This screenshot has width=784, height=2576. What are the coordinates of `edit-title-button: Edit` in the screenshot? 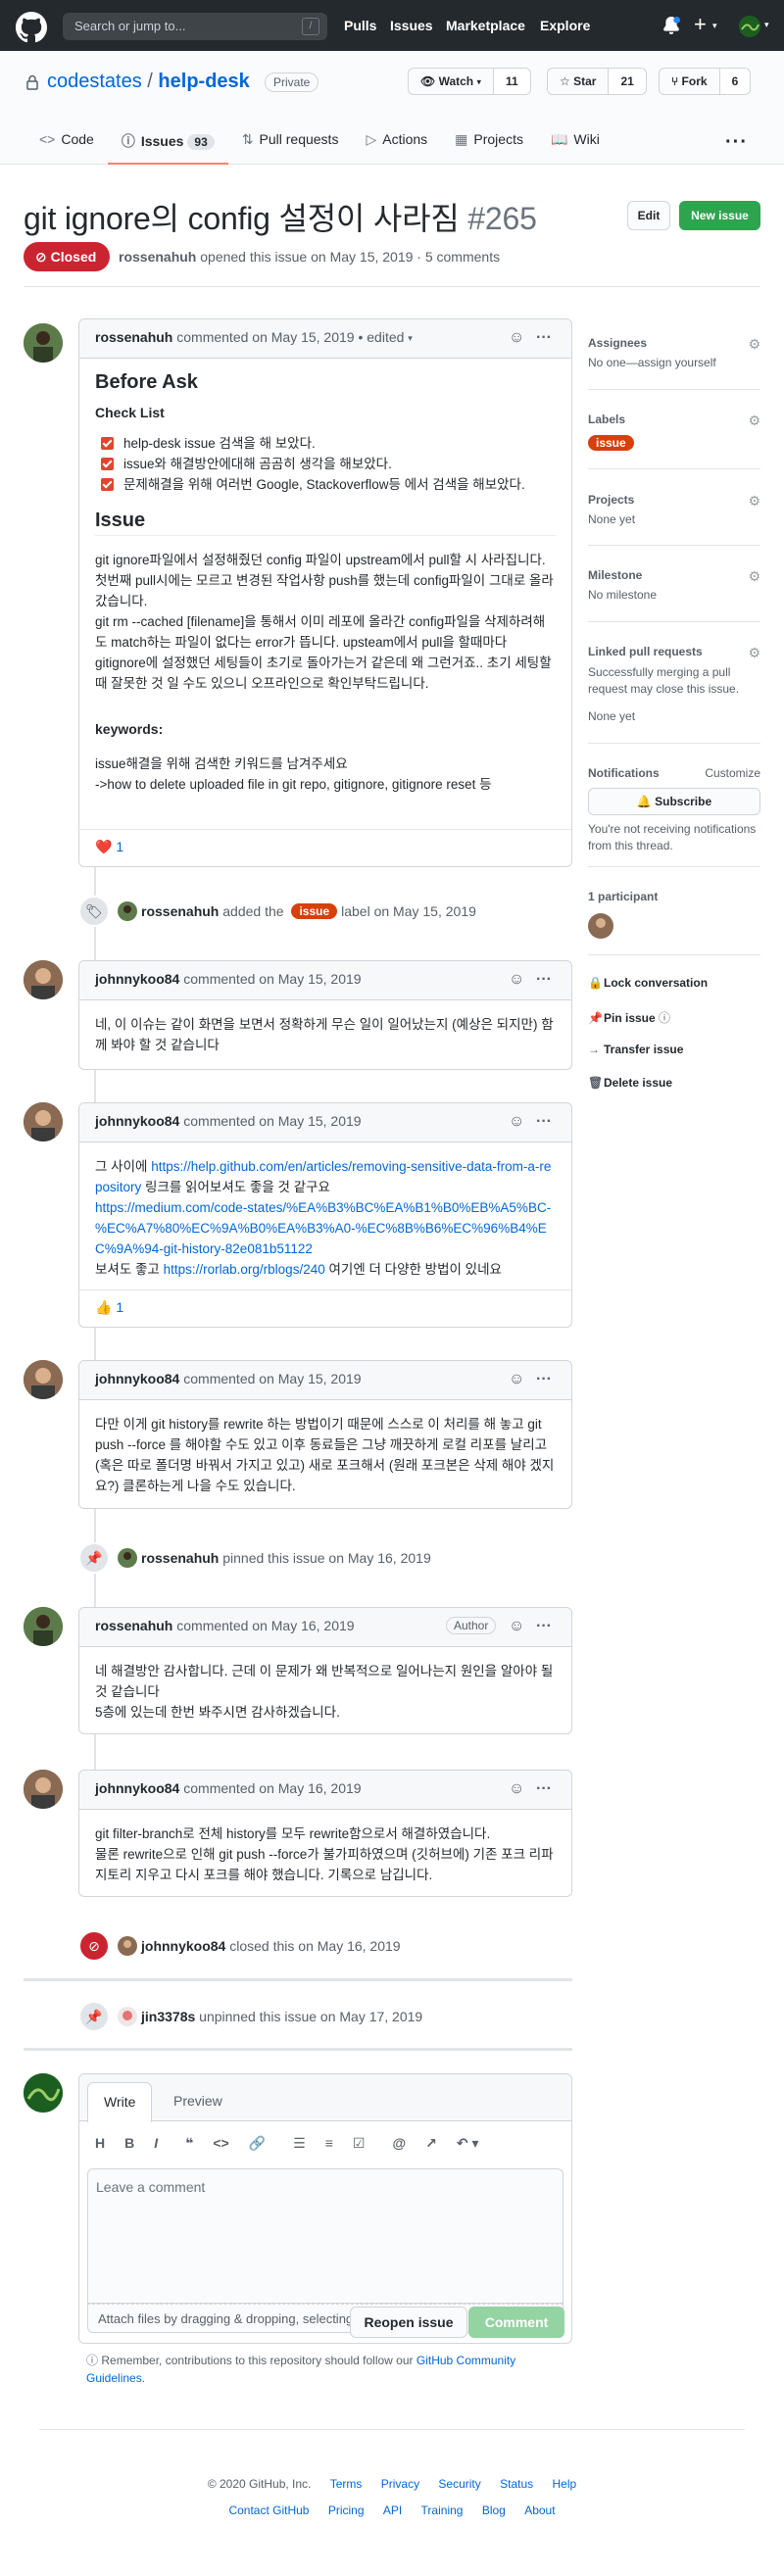 It's located at (648, 215).